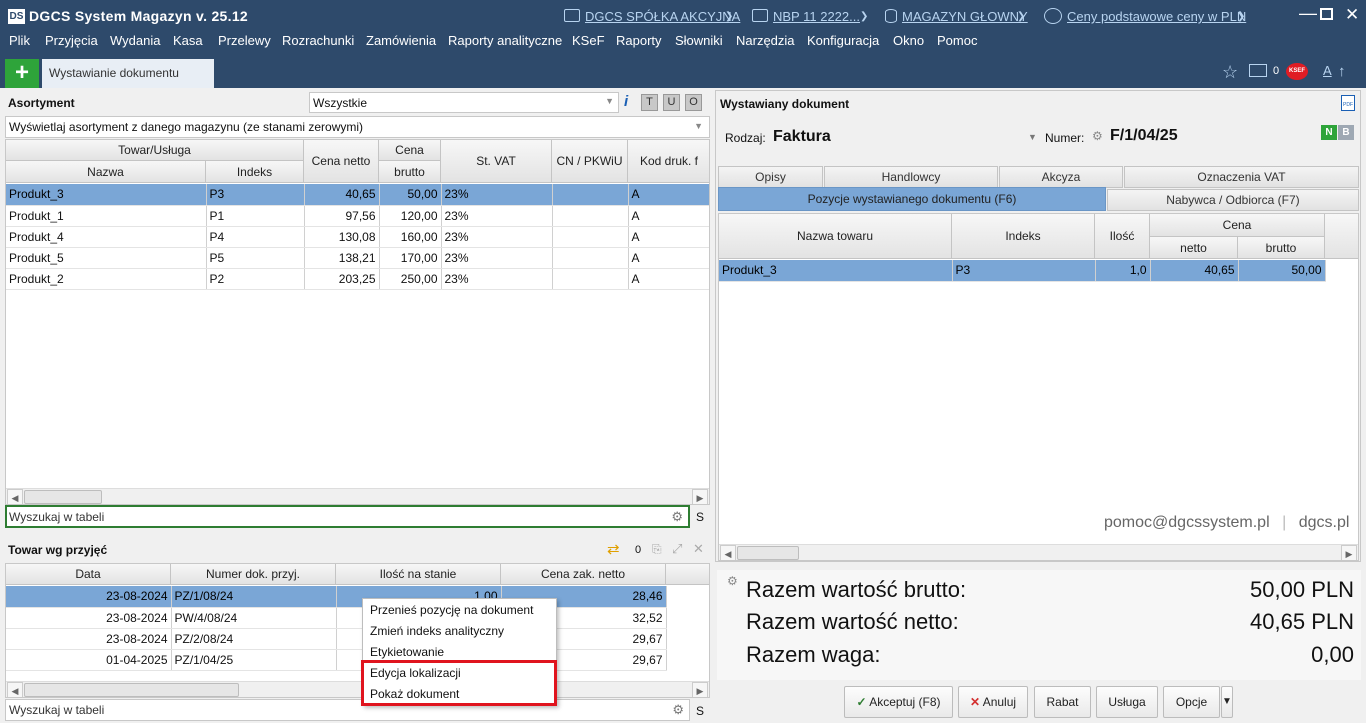 This screenshot has width=1366, height=723. I want to click on table-row: 23-08-2024 PW/4/08/24 32,52, so click(336, 618).